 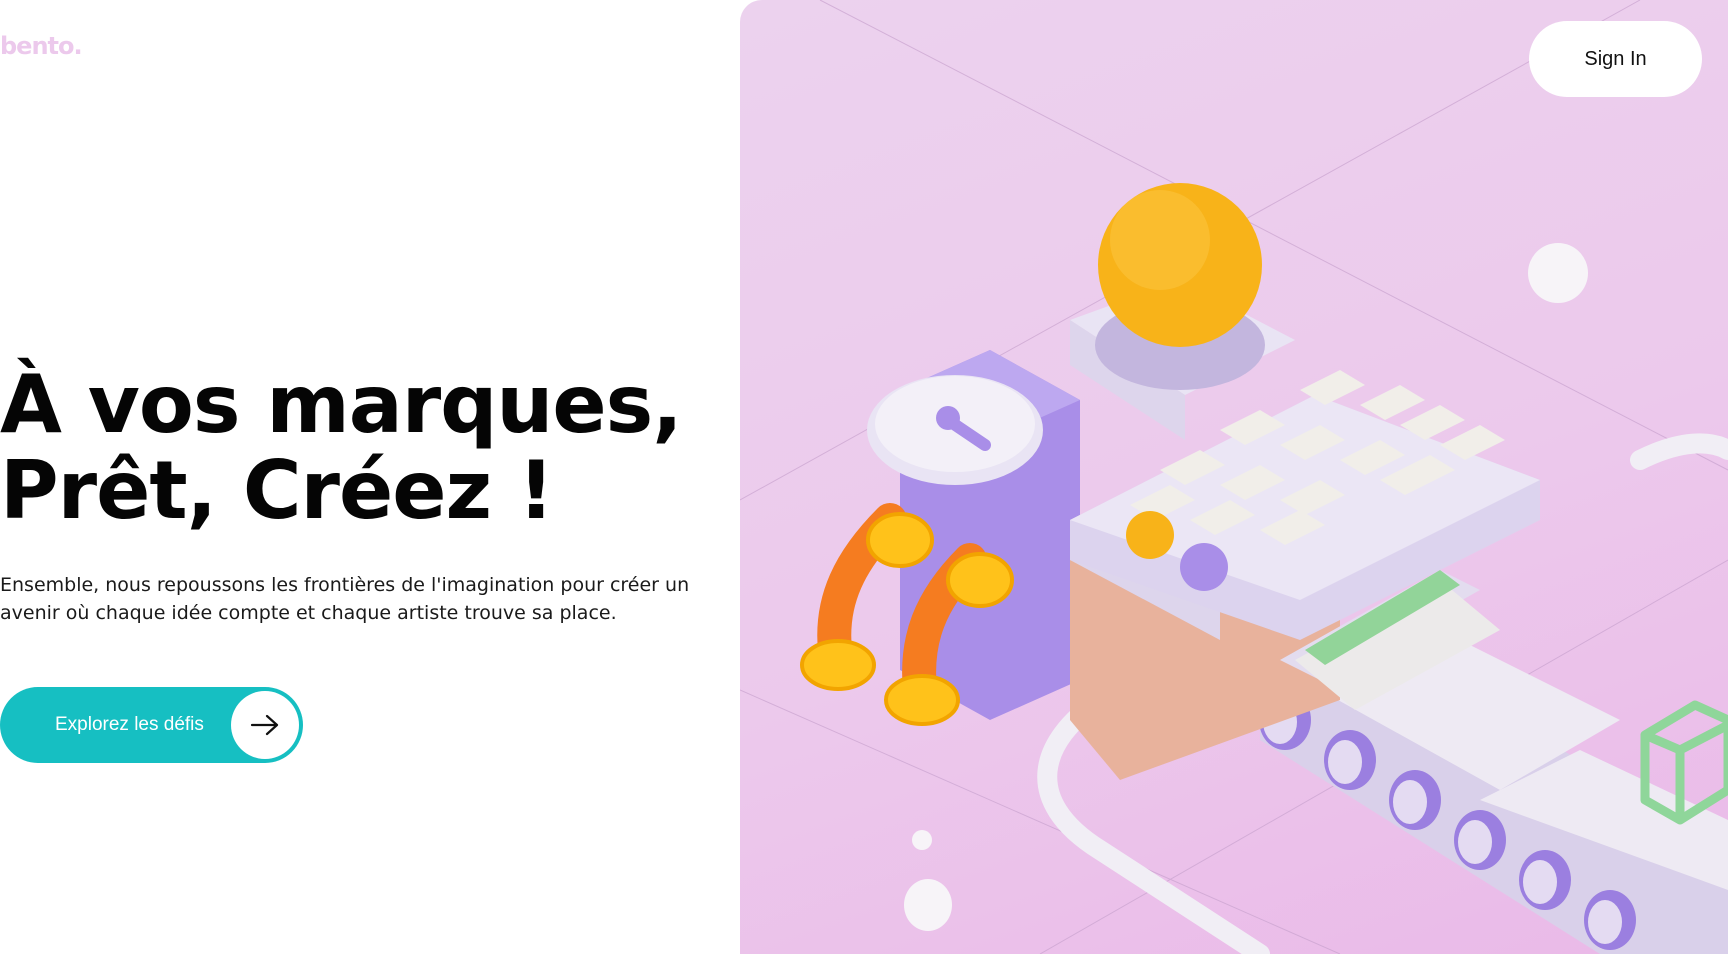 I want to click on arrow-right-icon, so click(x=265, y=725).